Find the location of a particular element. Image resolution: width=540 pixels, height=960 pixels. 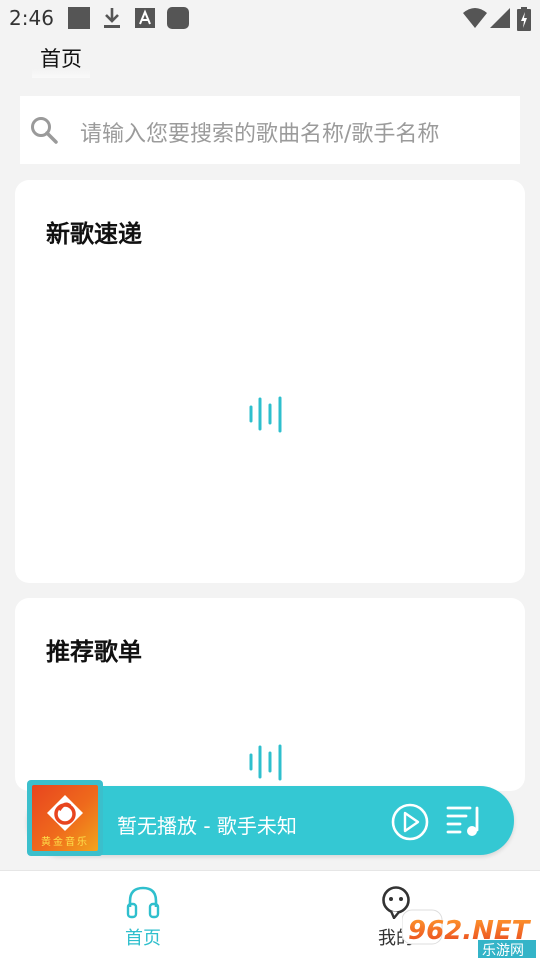

search-bar: 请输入您要搜索的歌曲名称/歌手名称 is located at coordinates (270, 130).